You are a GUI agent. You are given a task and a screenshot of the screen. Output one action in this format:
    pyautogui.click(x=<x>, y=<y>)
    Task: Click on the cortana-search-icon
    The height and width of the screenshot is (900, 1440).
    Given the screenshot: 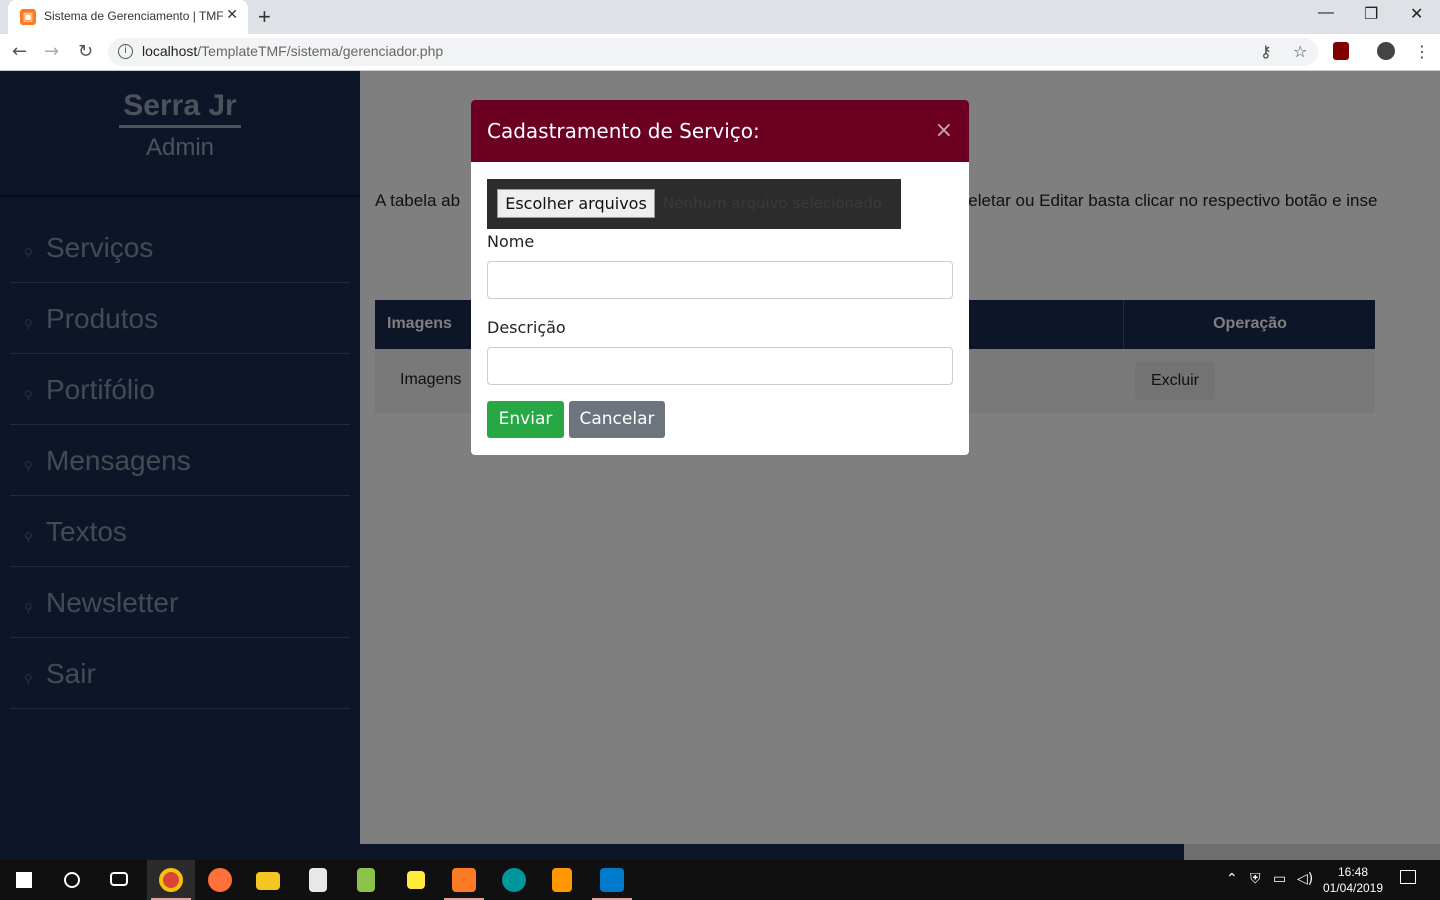 What is the action you would take?
    pyautogui.click(x=72, y=880)
    